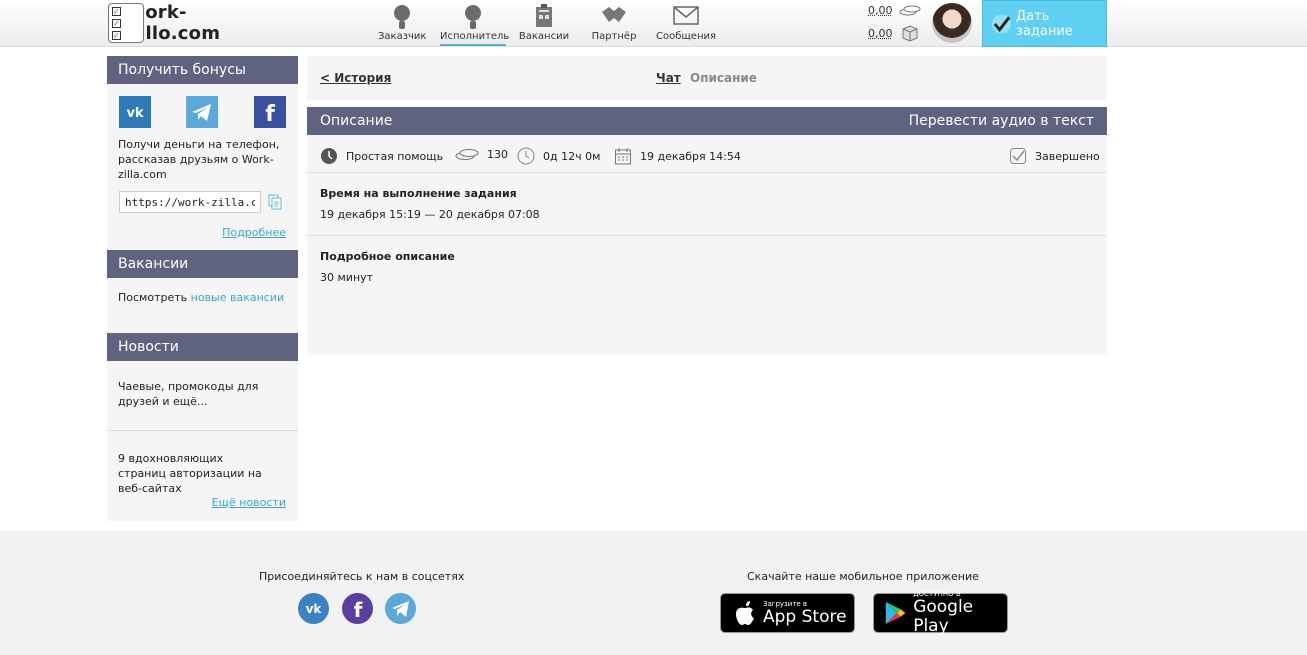 This screenshot has height=655, width=1307. What do you see at coordinates (686, 15) in the screenshot?
I see `messages-envelope-icon` at bounding box center [686, 15].